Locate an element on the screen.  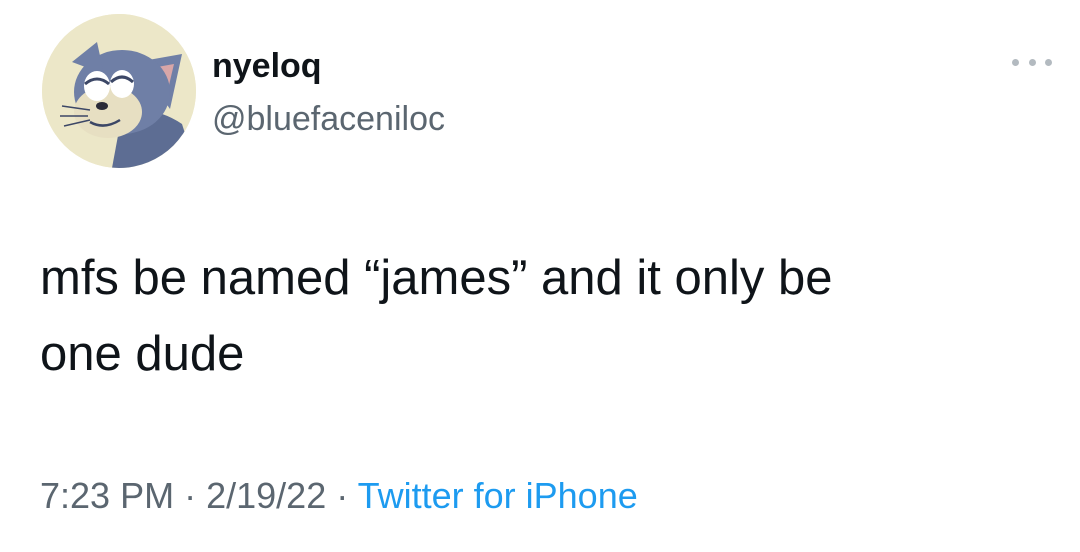
display-name: nyeloq is located at coordinates (267, 66).